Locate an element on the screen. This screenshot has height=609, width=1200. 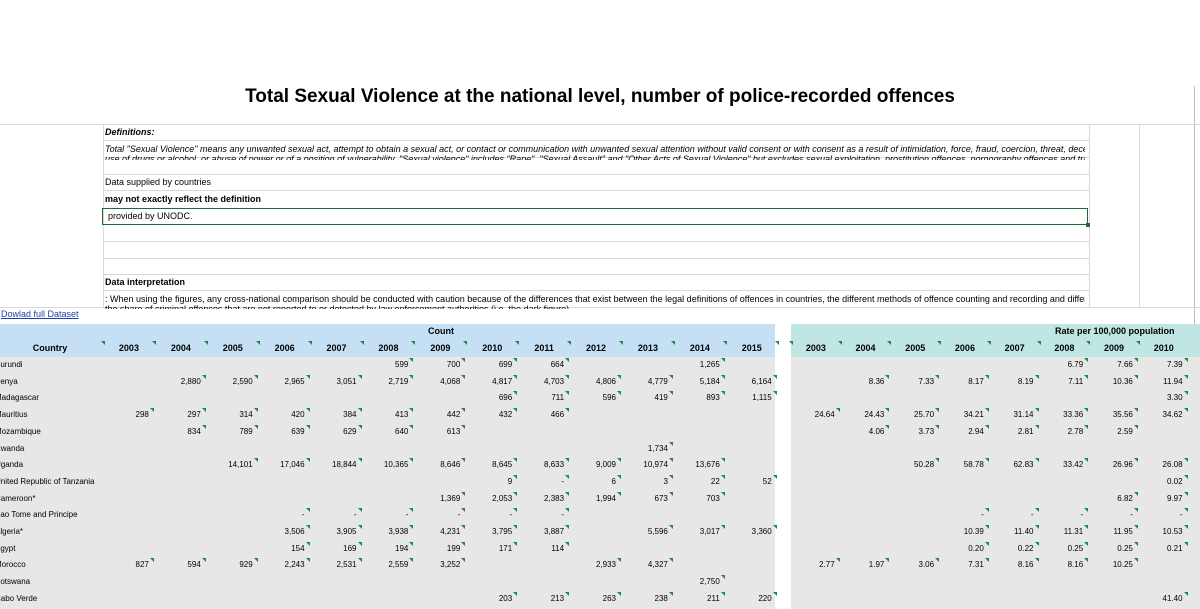
rate-cell: 4.06 is located at coordinates (863, 431).